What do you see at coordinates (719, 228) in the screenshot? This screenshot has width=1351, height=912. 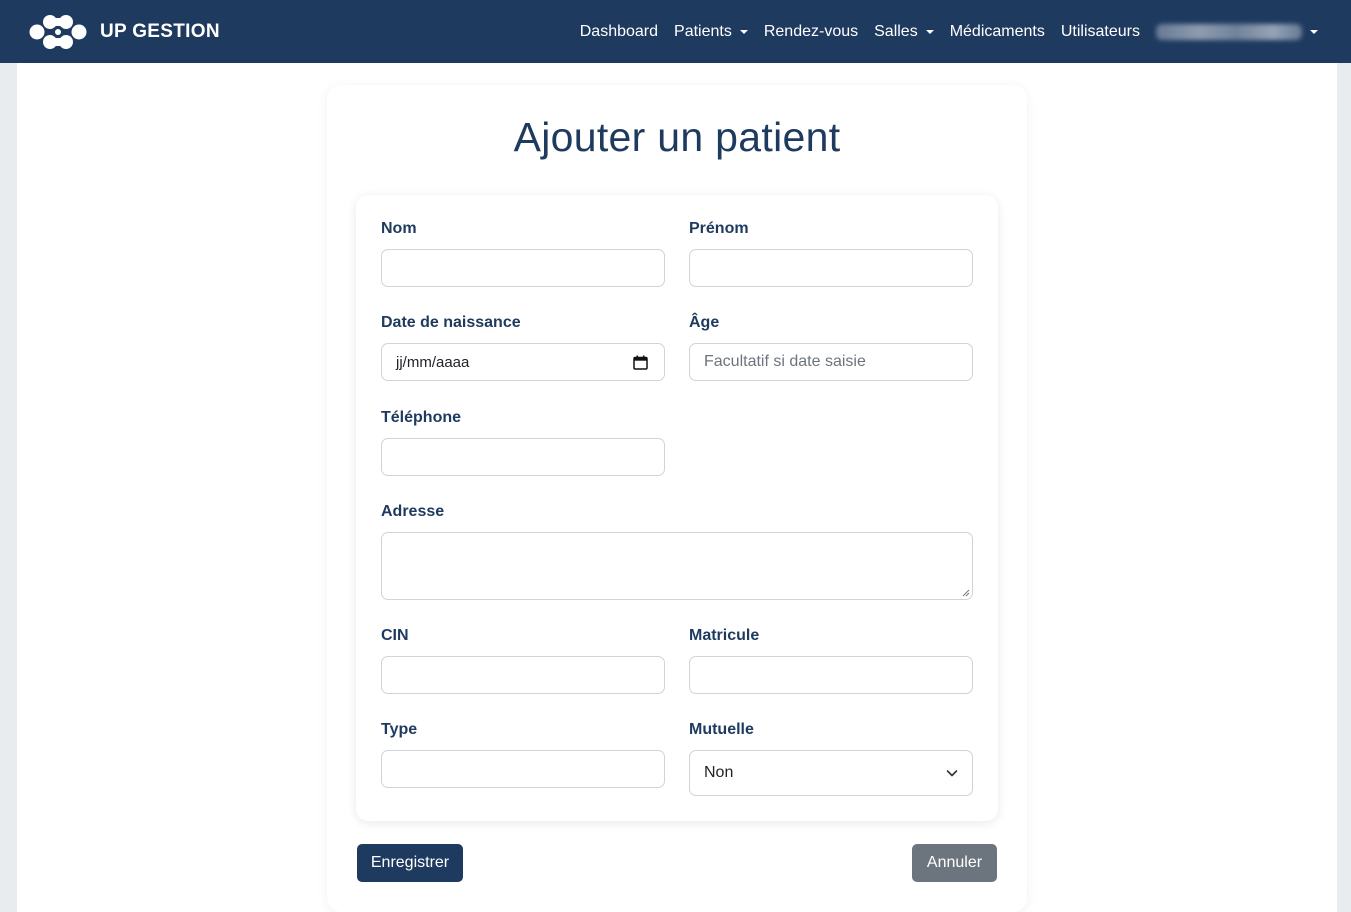 I see `prenom-label: Prénom` at bounding box center [719, 228].